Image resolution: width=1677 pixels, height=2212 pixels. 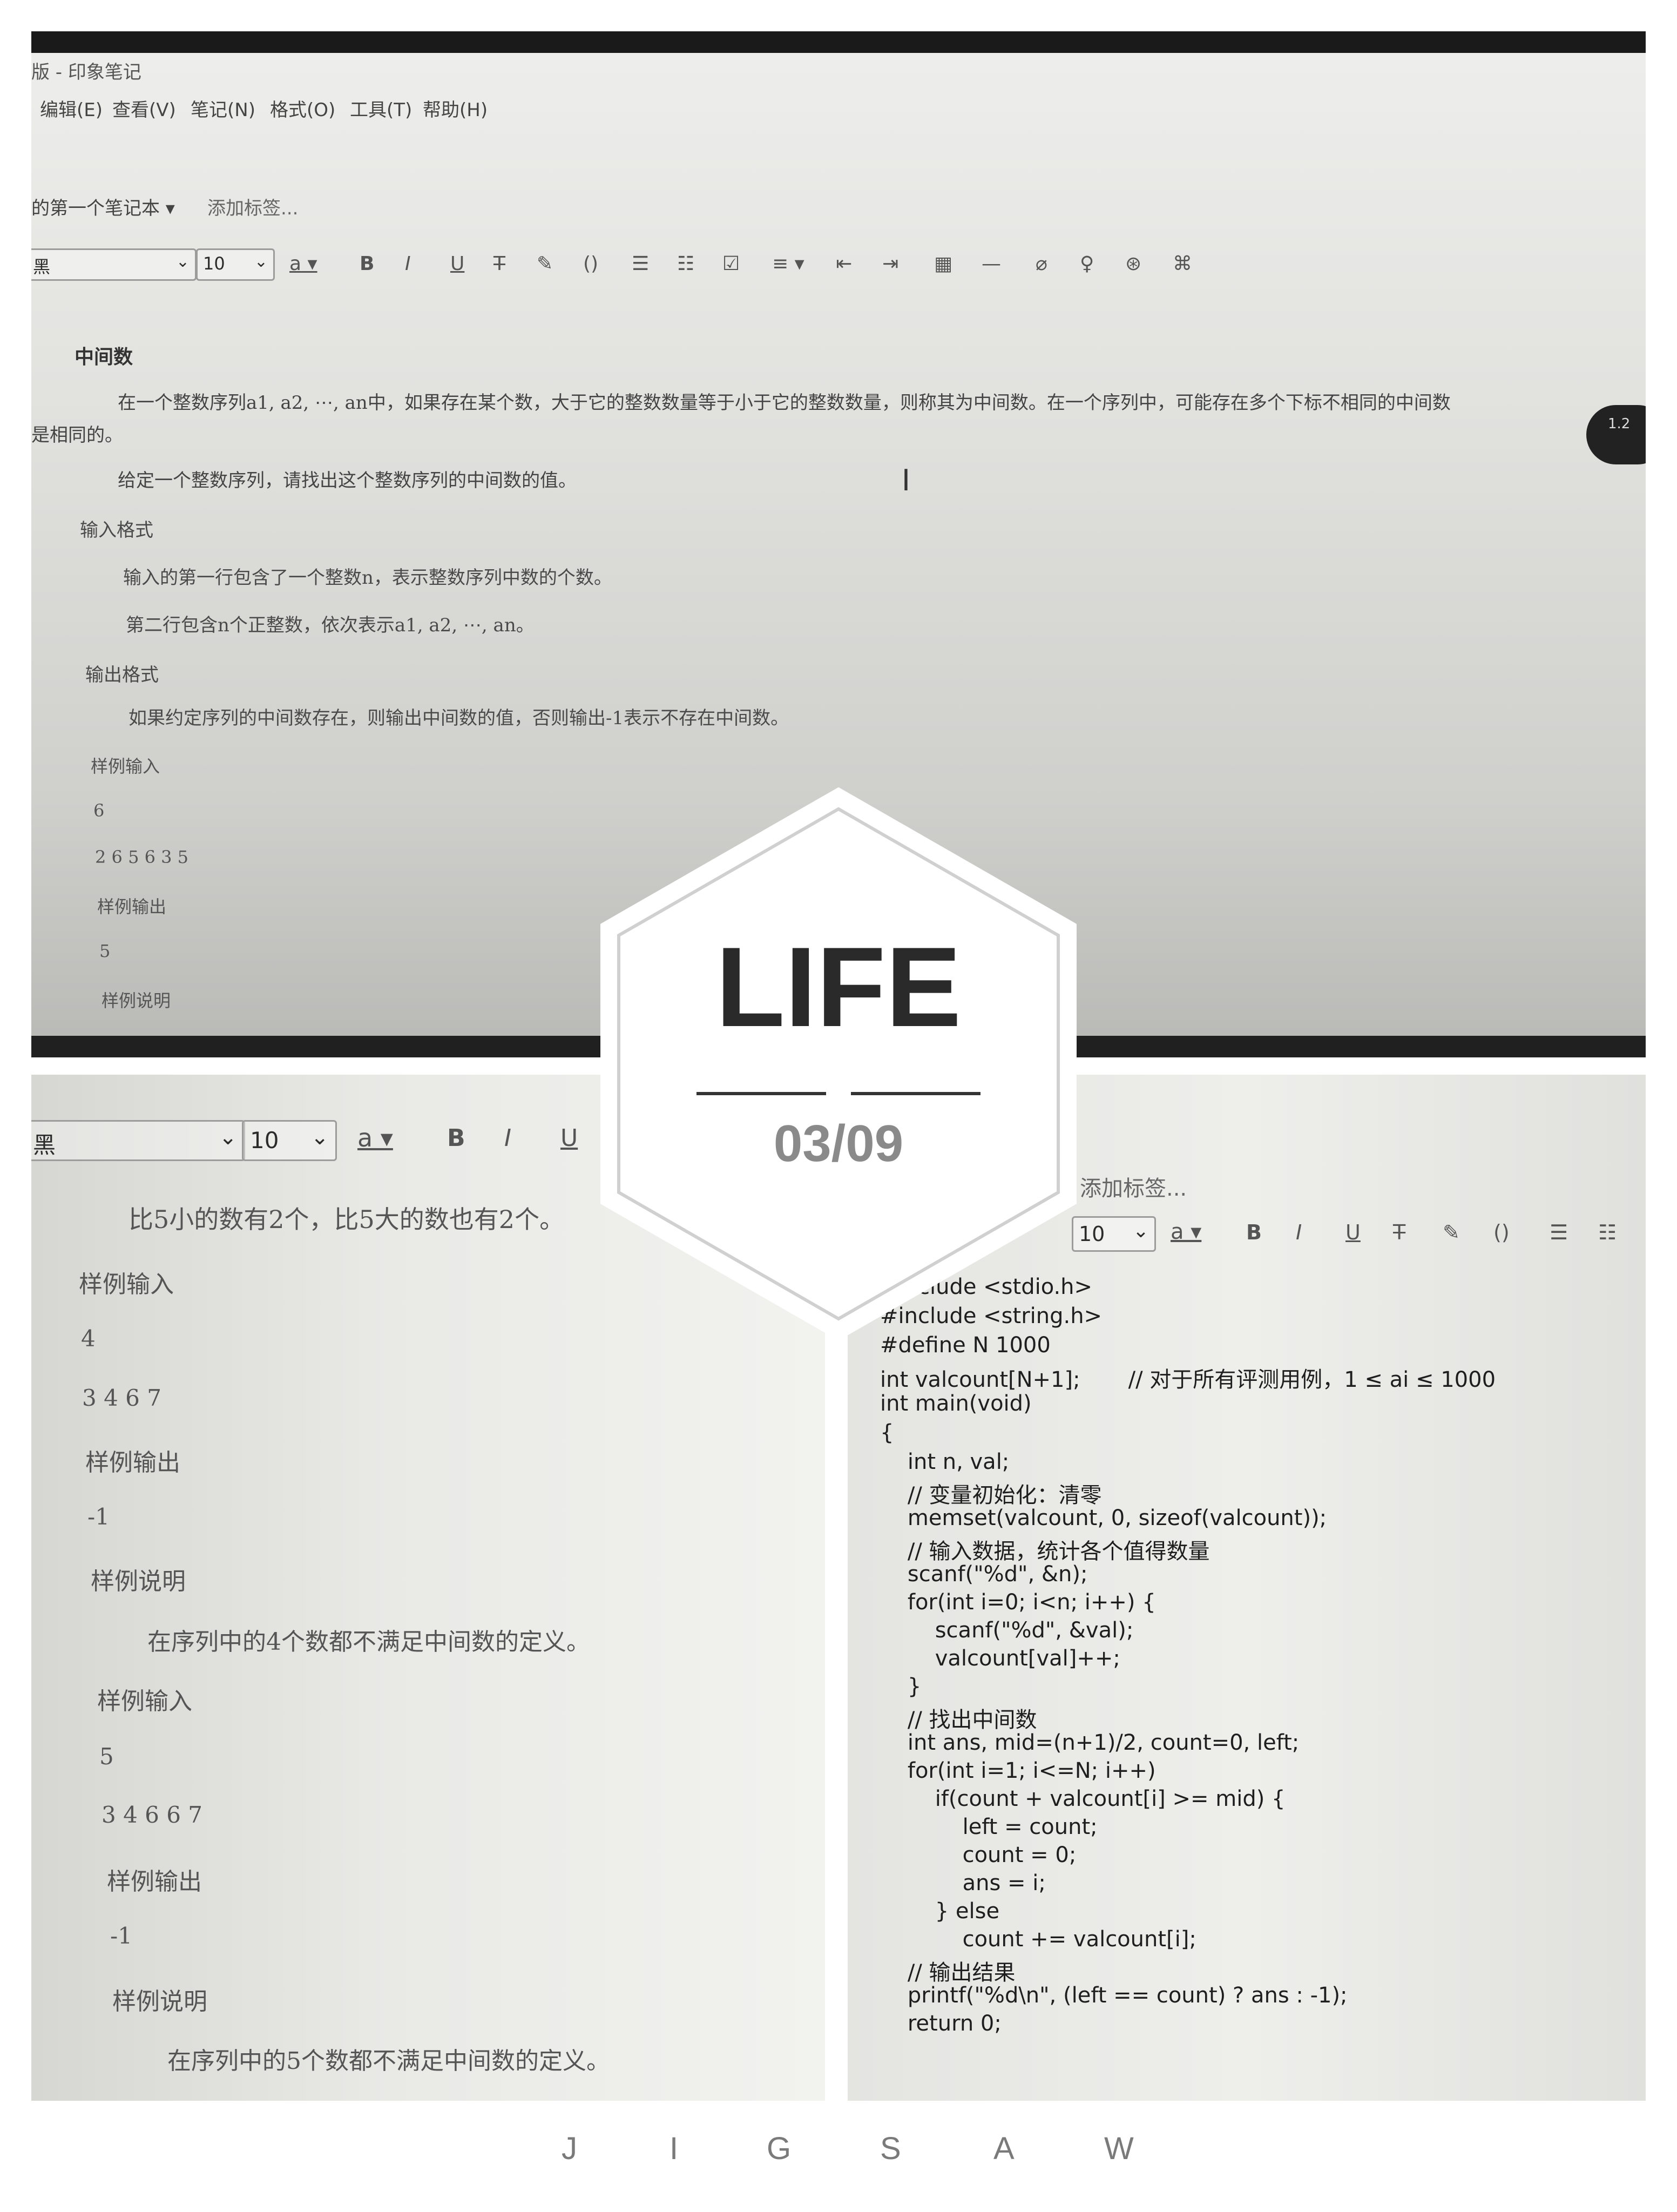 I want to click on table-icon: ▦, so click(x=943, y=264).